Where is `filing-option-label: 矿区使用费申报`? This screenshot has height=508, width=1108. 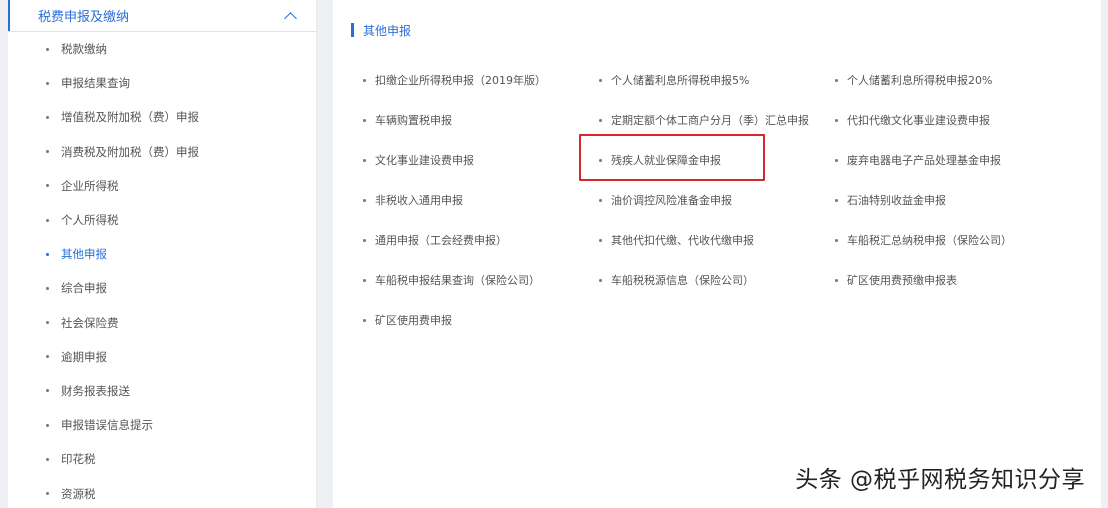
filing-option-label: 矿区使用费申报 is located at coordinates (413, 320).